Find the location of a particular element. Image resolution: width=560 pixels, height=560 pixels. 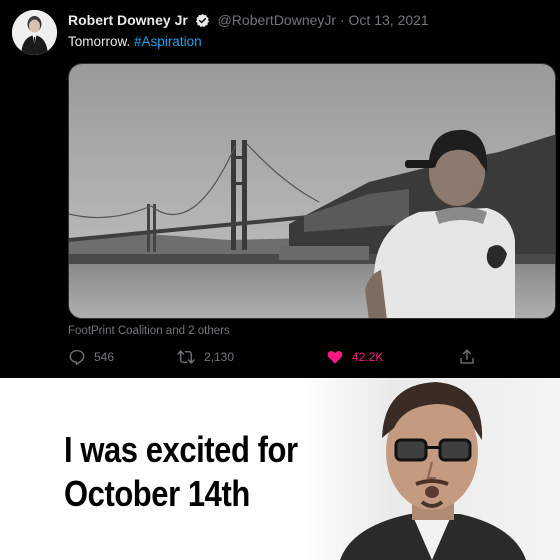

reply-icon is located at coordinates (77, 357).